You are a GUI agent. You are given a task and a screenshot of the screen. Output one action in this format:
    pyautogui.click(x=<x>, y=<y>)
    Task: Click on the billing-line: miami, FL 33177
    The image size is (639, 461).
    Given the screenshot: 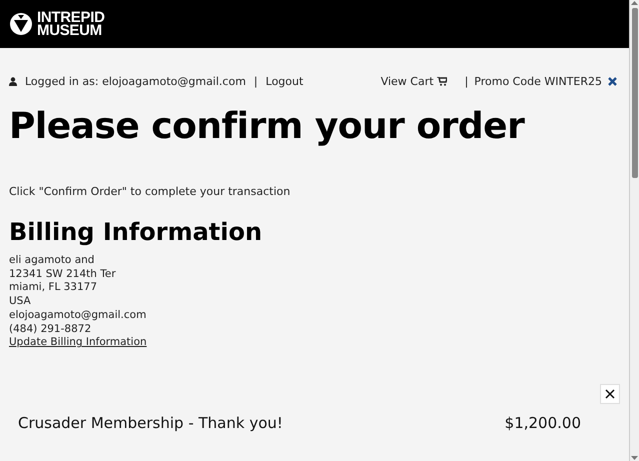 What is the action you would take?
    pyautogui.click(x=53, y=288)
    